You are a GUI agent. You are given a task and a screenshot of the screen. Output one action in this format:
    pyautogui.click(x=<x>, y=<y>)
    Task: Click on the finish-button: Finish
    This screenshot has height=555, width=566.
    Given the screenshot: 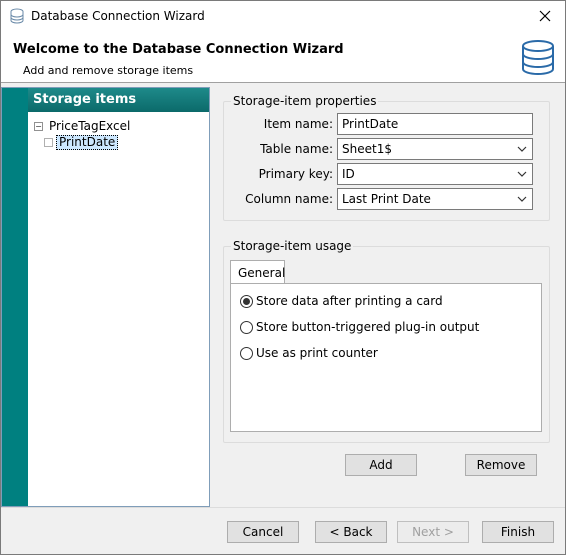 What is the action you would take?
    pyautogui.click(x=518, y=532)
    